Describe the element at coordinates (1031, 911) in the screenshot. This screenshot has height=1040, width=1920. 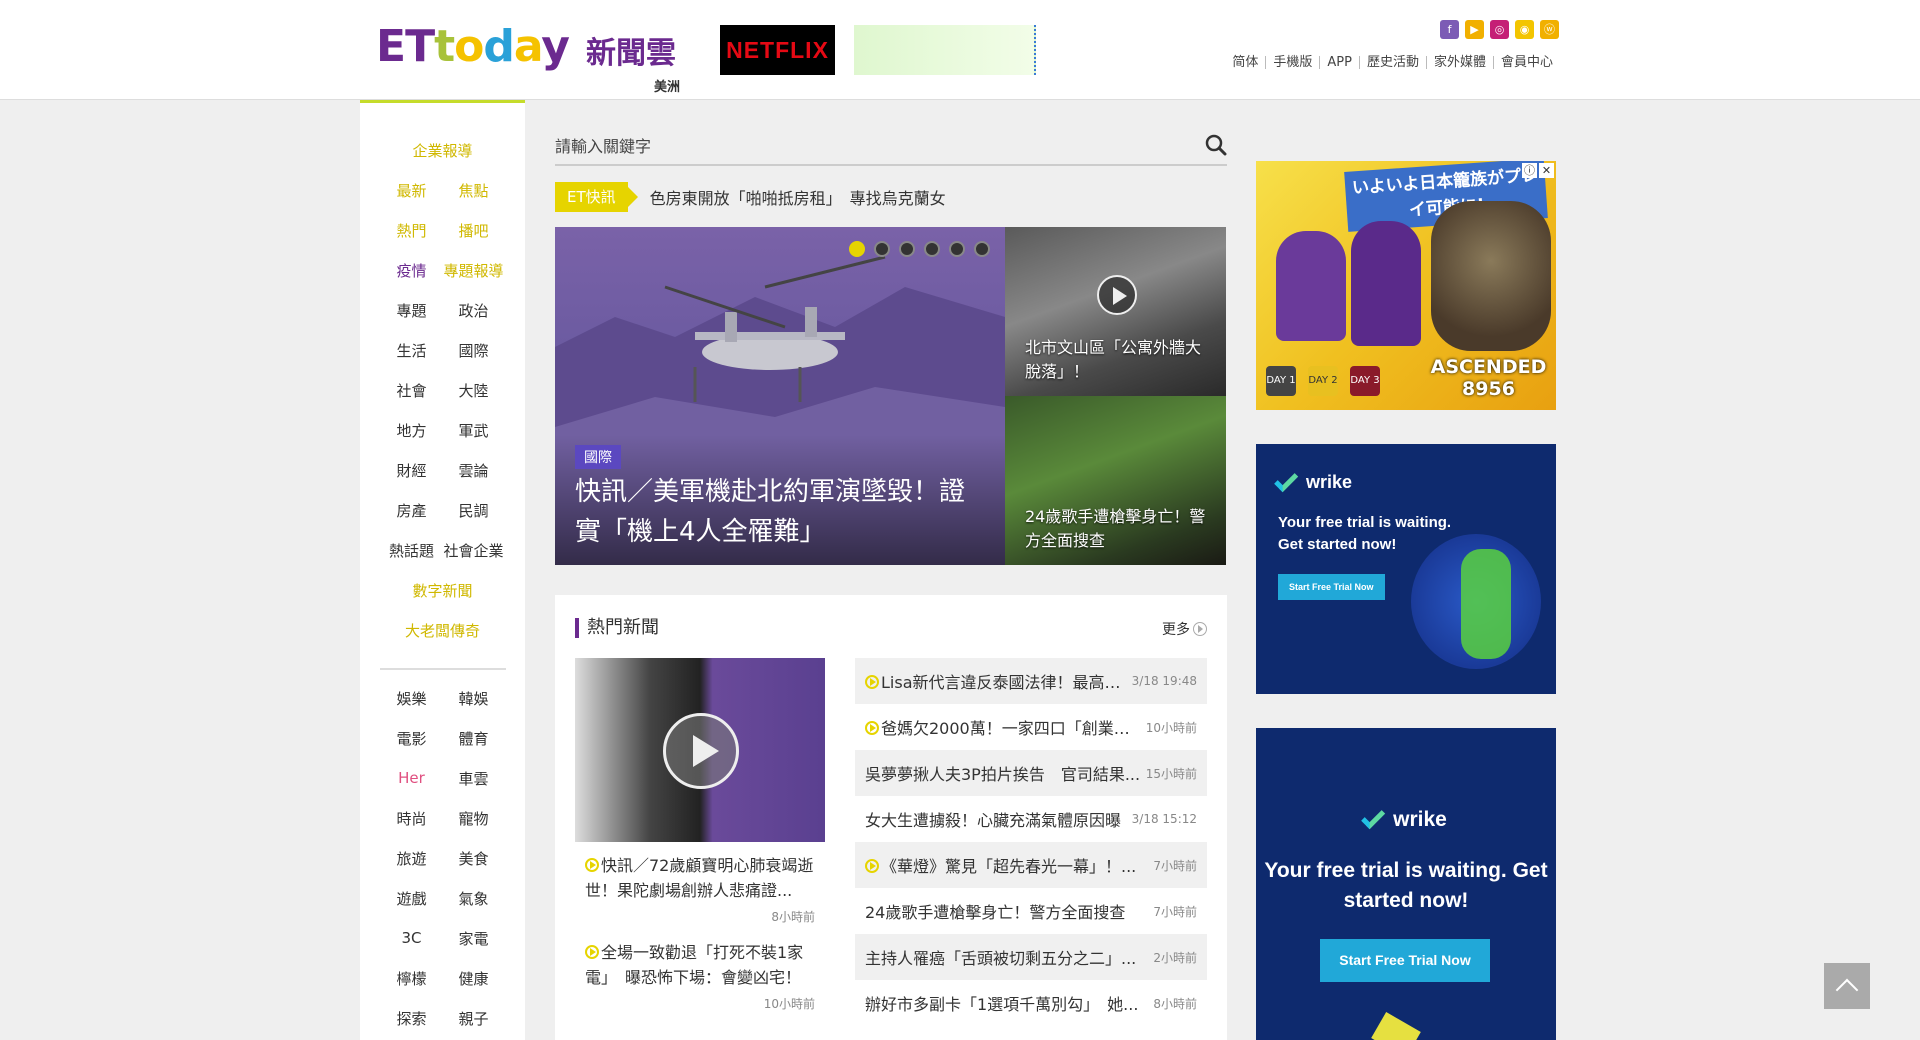
I see `list-item: 24歲歌手遭槍擊身亡！警方全面搜查 7小時前` at that location.